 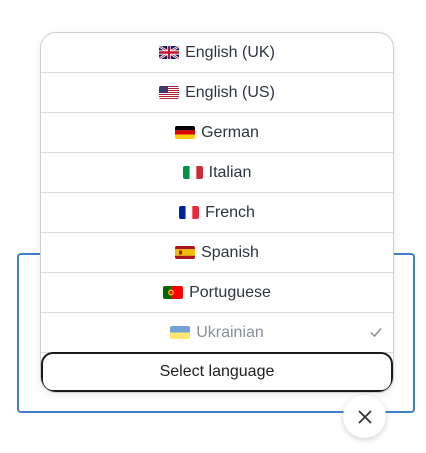 I want to click on it-flag-icon, so click(x=192, y=172).